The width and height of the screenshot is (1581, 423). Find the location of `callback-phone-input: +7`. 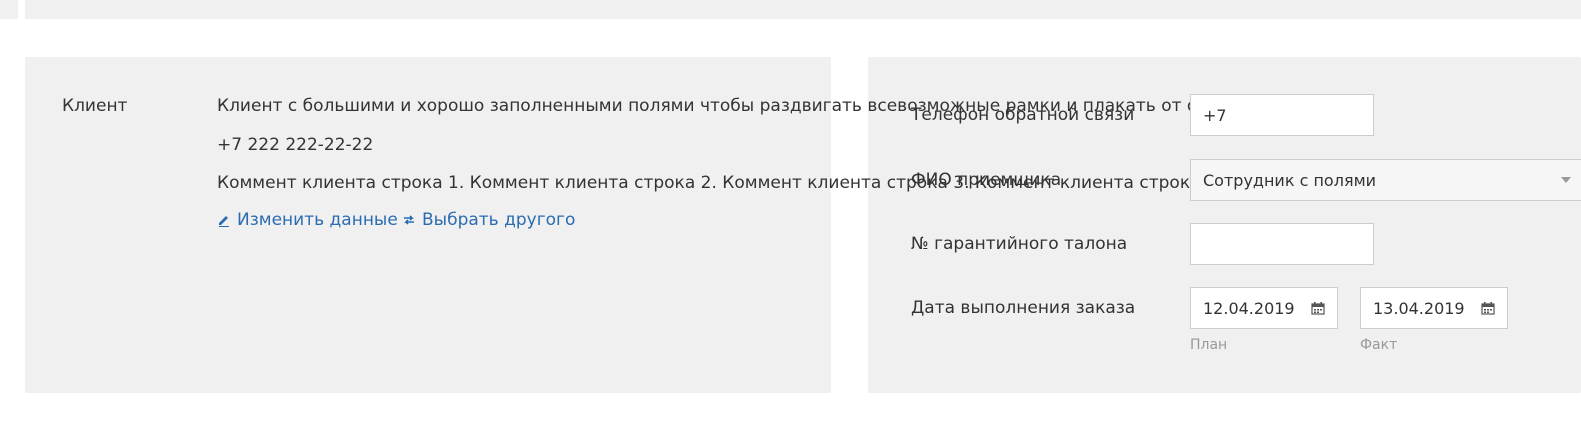

callback-phone-input: +7 is located at coordinates (1282, 115).